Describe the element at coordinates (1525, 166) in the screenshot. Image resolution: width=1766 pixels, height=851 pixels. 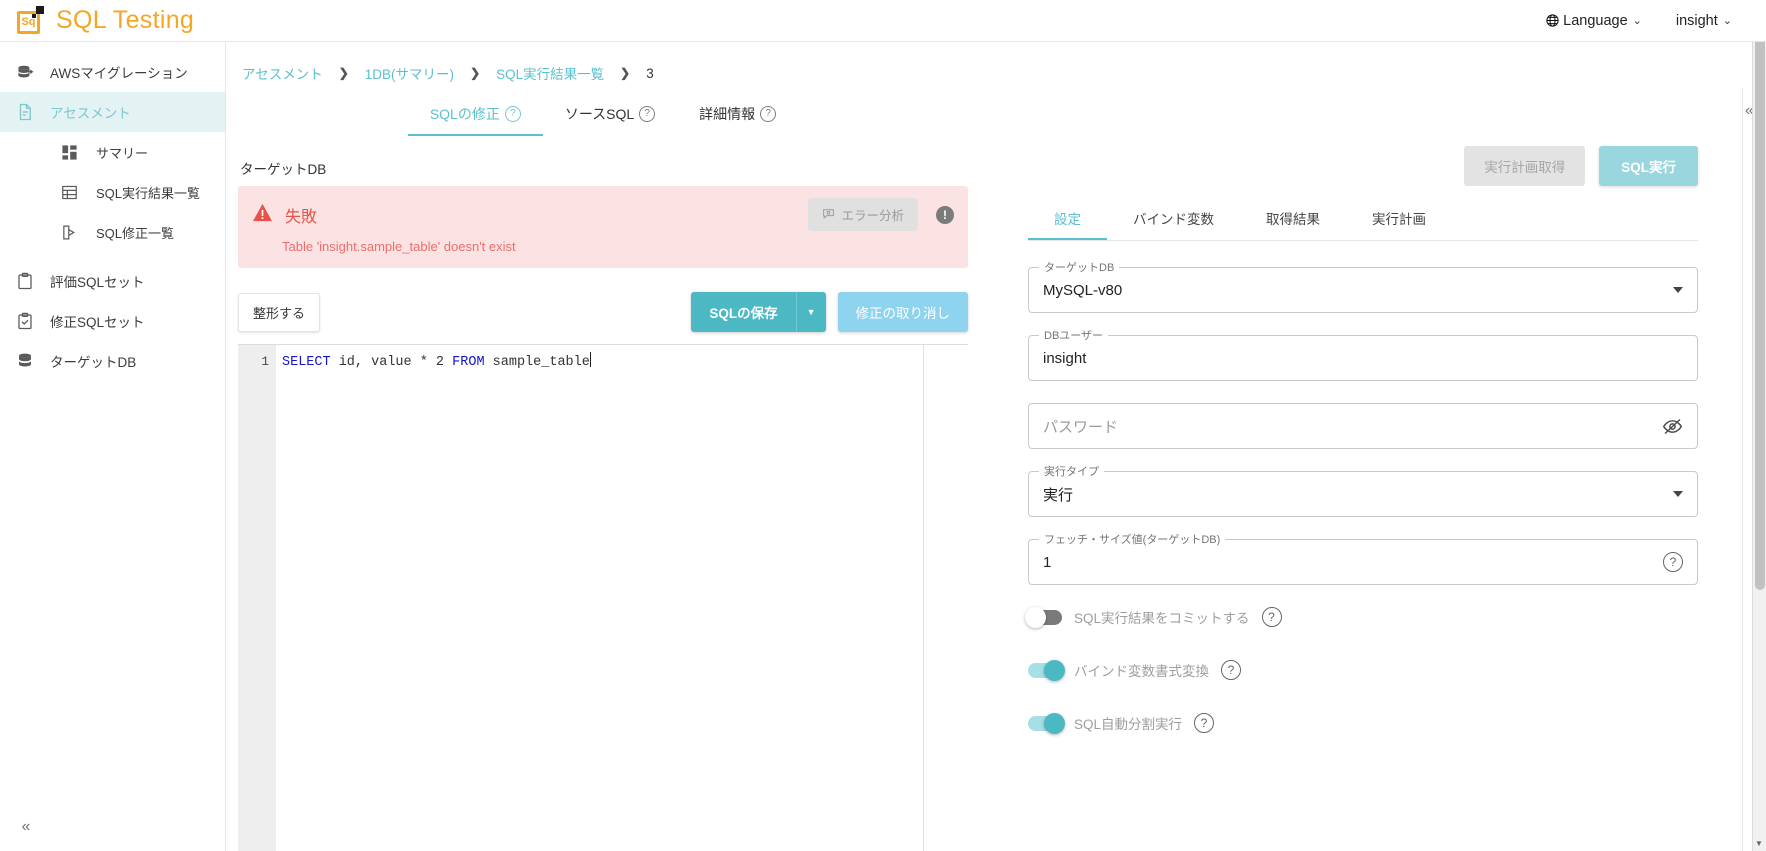
I see `get-execution-plan-button: 実行計画取得` at that location.